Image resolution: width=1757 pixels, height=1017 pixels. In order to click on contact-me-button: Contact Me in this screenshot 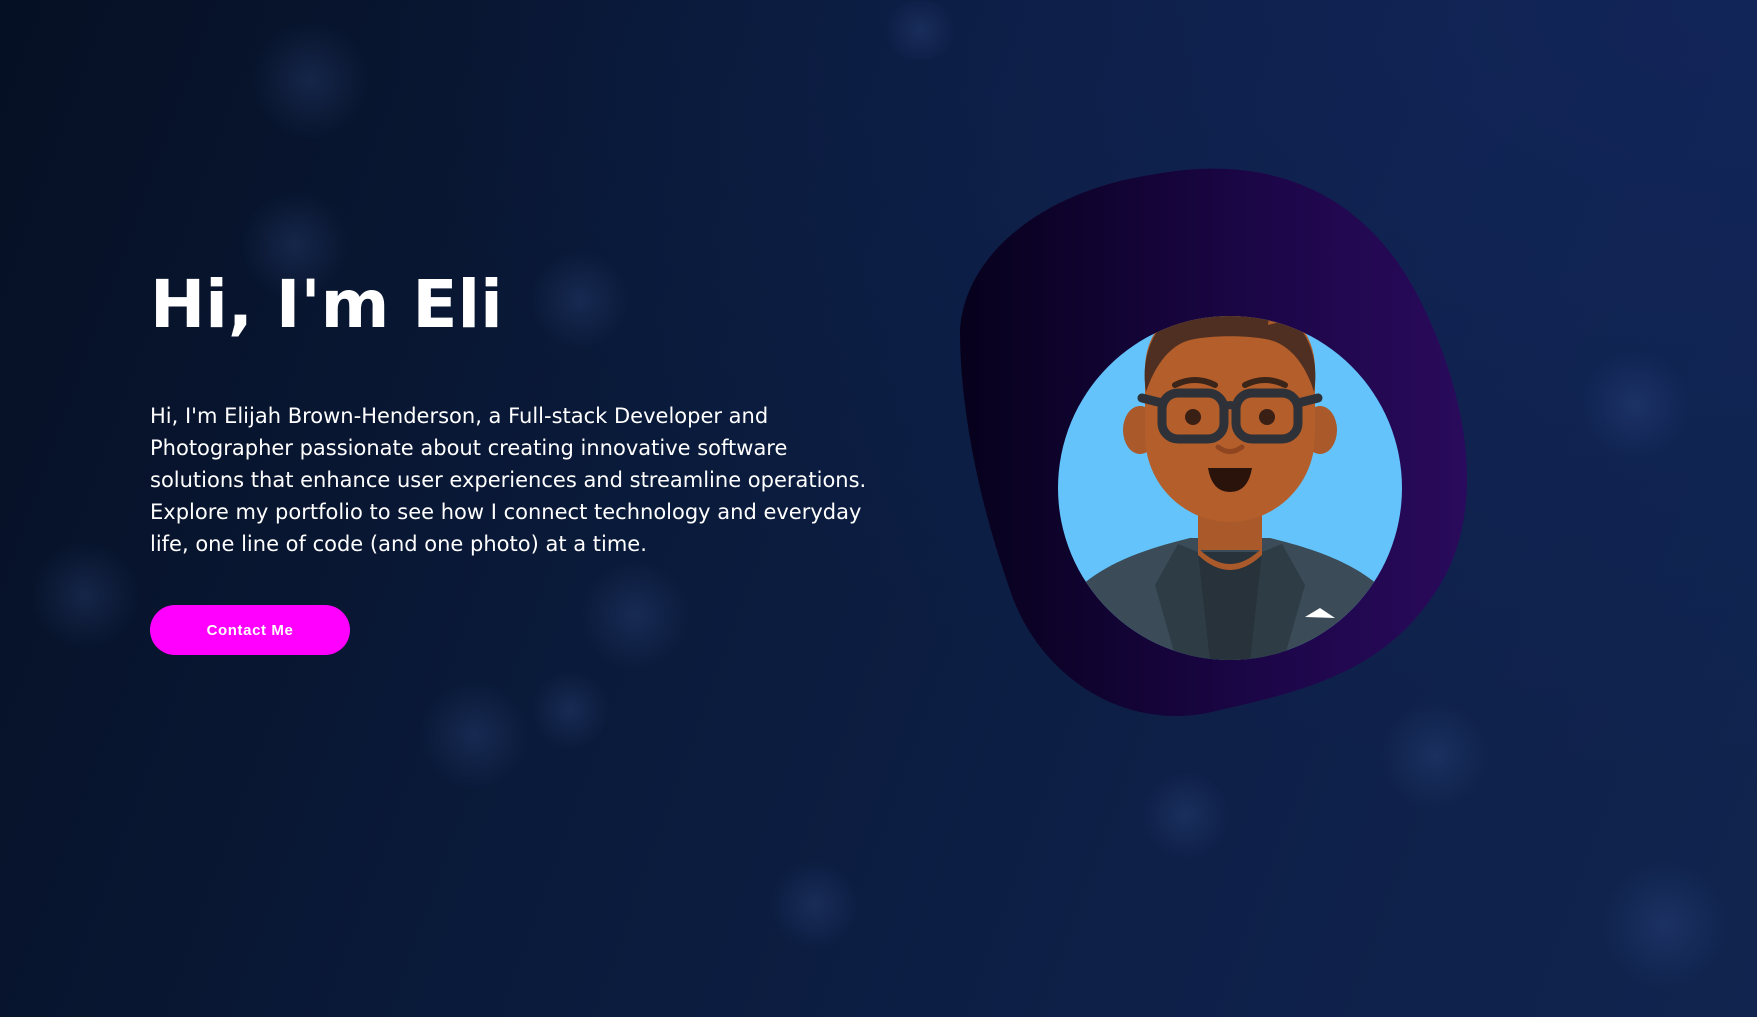, I will do `click(250, 630)`.